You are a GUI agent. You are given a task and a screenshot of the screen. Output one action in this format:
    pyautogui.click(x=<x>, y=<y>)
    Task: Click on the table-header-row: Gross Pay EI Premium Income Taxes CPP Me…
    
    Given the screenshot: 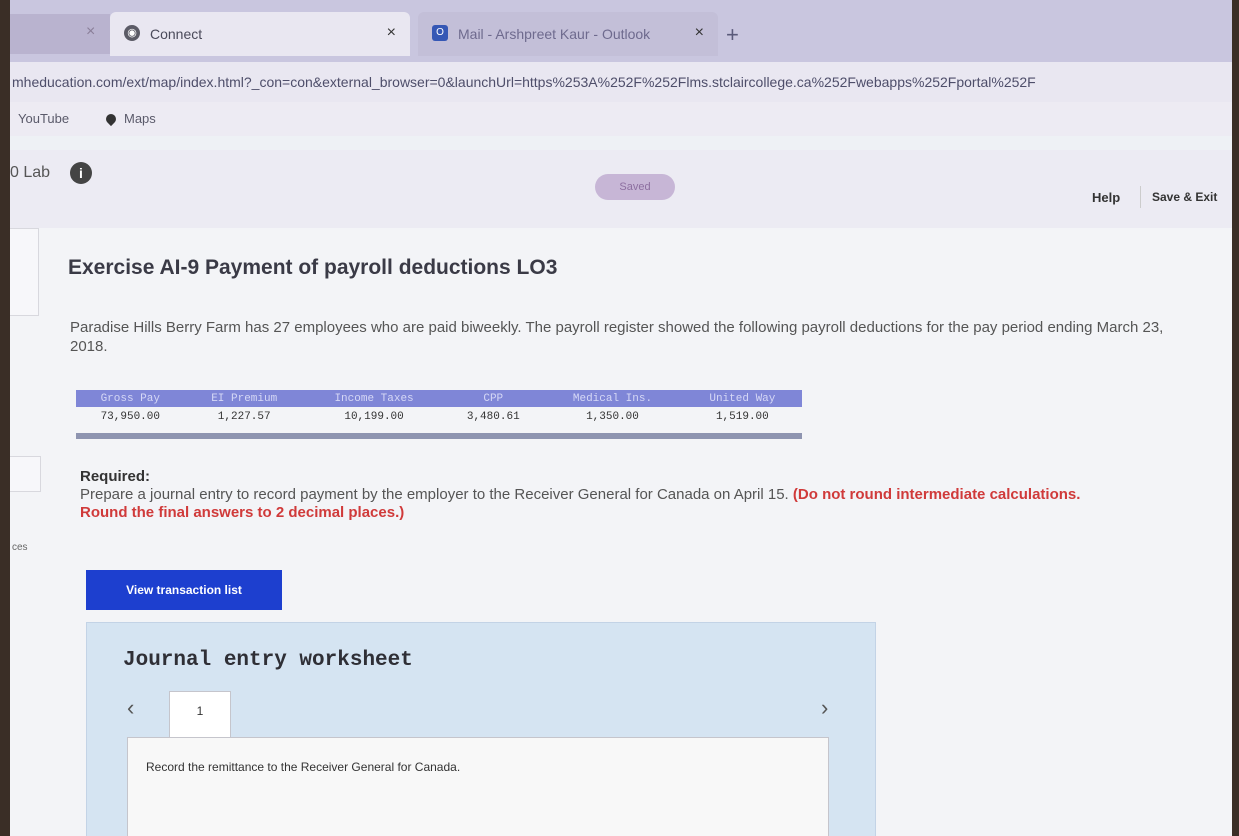 What is the action you would take?
    pyautogui.click(x=439, y=398)
    